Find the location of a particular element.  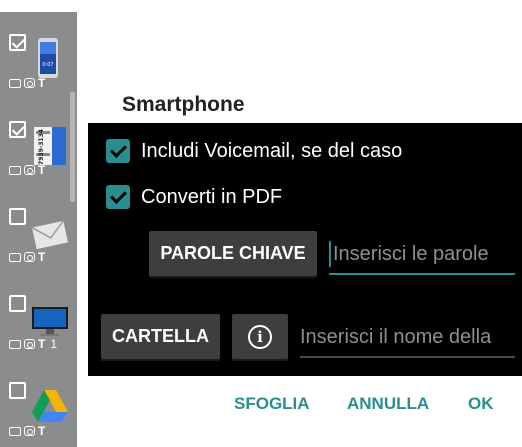

keywords-placeholder: Inserisci le parole is located at coordinates (411, 253).